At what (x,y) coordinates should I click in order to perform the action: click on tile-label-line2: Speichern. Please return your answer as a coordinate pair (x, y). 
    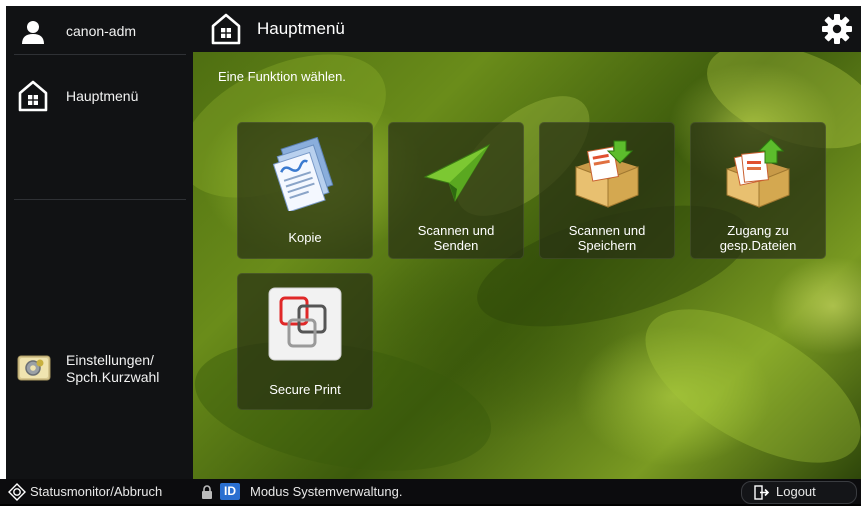
    Looking at the image, I should click on (607, 245).